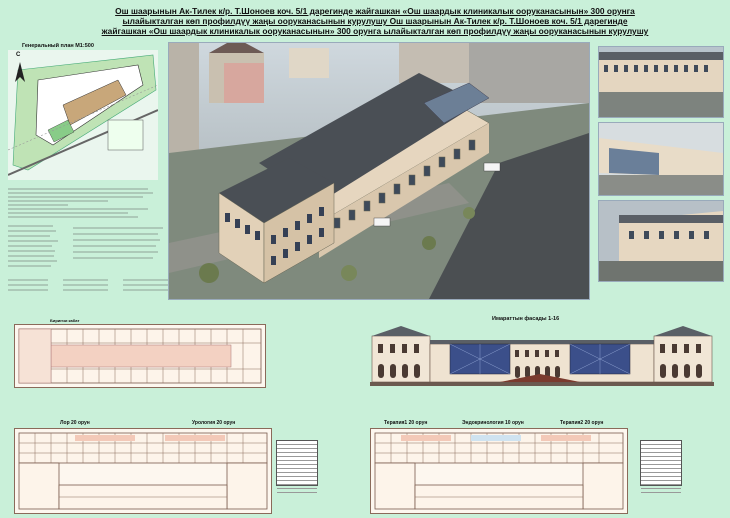 The image size is (730, 518). What do you see at coordinates (58, 46) in the screenshot?
I see `site-plan-label: Генеральный план М1:500` at bounding box center [58, 46].